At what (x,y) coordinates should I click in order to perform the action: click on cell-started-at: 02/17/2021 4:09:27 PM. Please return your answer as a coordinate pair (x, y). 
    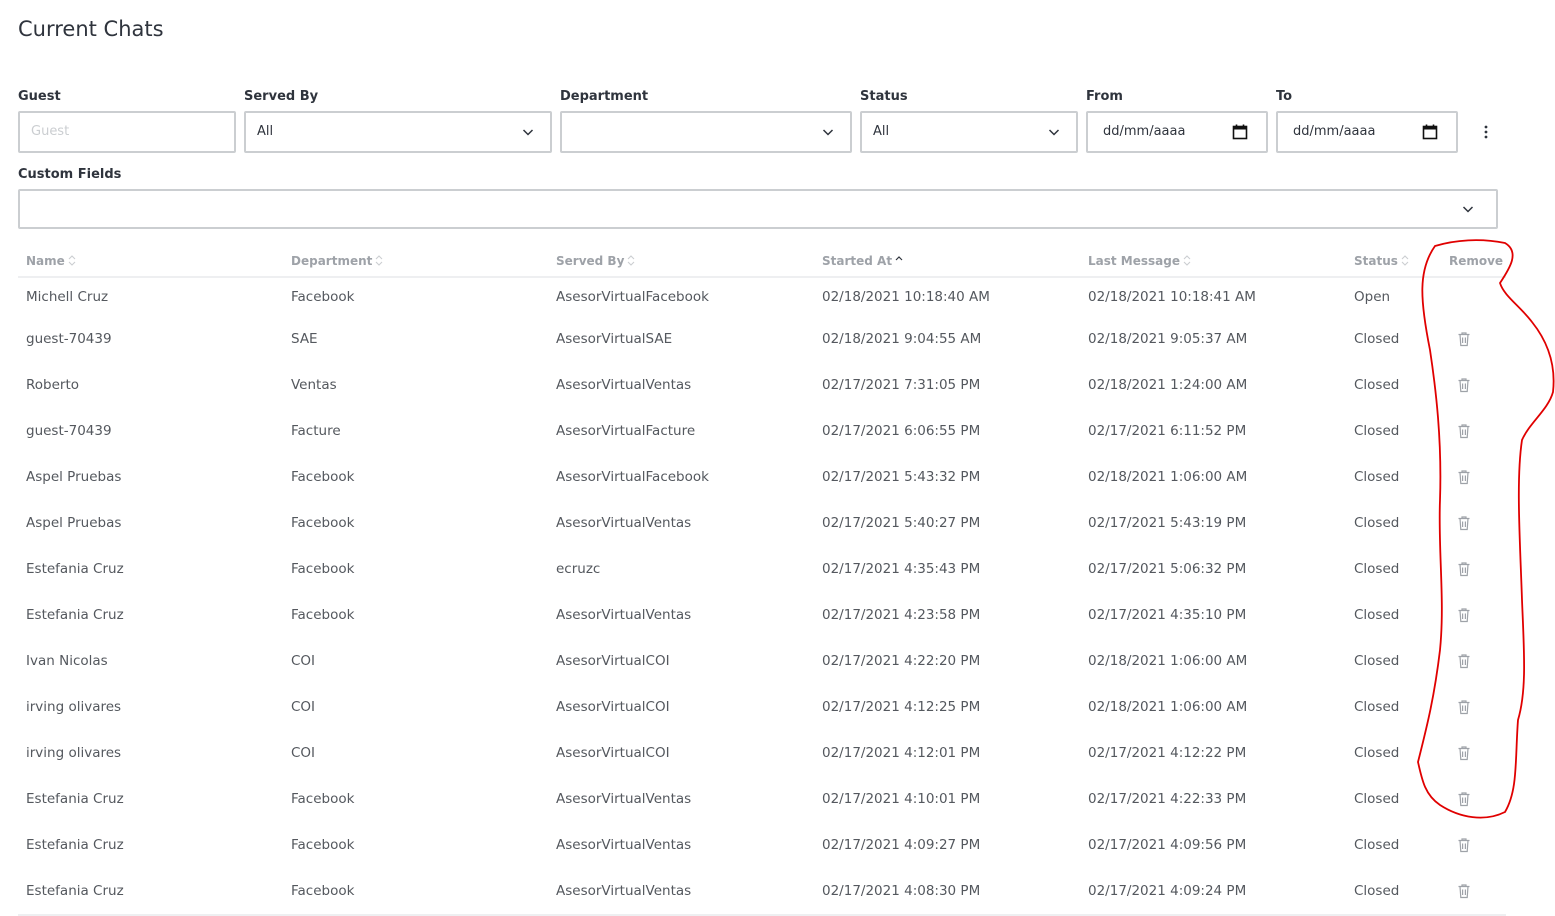
    Looking at the image, I should click on (901, 845).